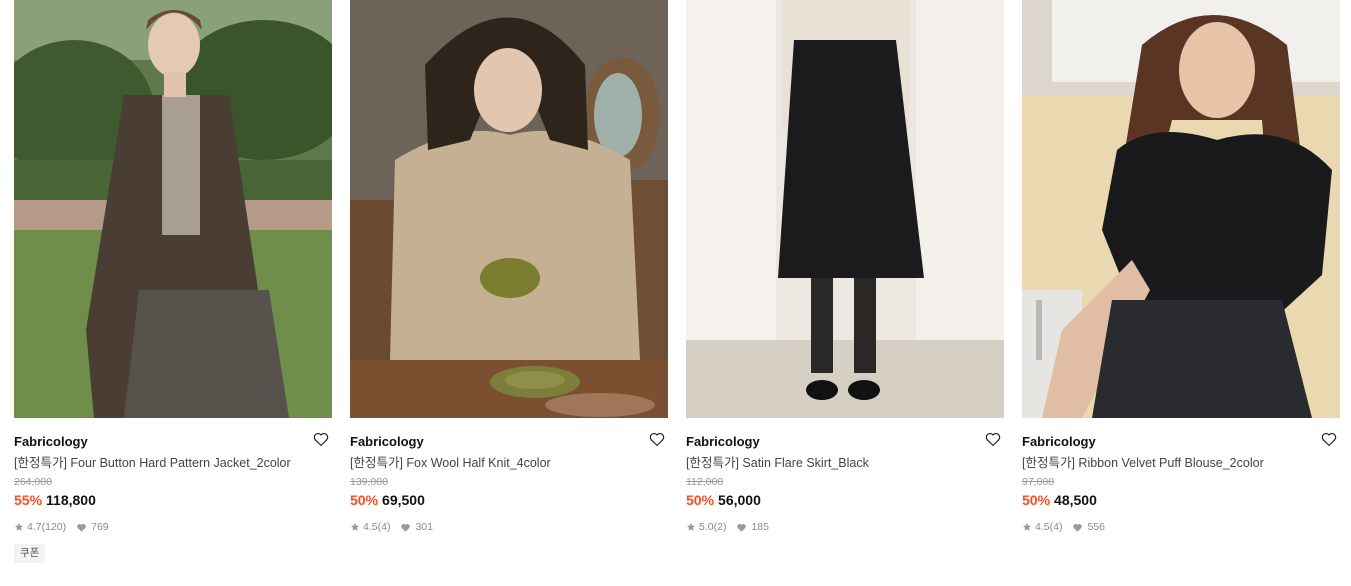  What do you see at coordinates (71, 500) in the screenshot?
I see `sale-price: 118,800` at bounding box center [71, 500].